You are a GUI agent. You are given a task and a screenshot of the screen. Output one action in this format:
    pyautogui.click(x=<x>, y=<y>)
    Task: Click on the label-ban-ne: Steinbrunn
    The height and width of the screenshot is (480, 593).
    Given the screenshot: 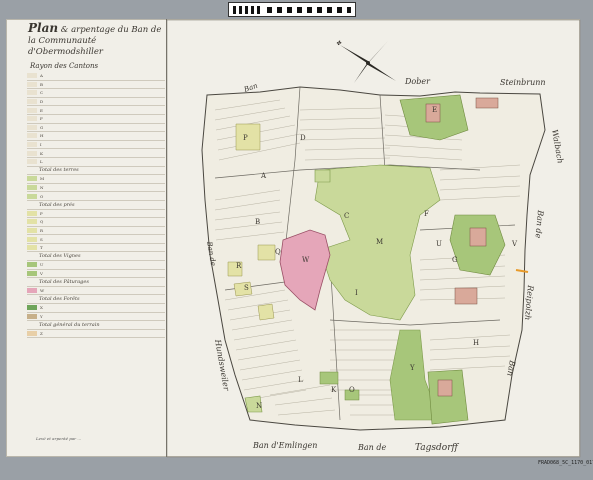 What is the action you would take?
    pyautogui.click(x=523, y=82)
    